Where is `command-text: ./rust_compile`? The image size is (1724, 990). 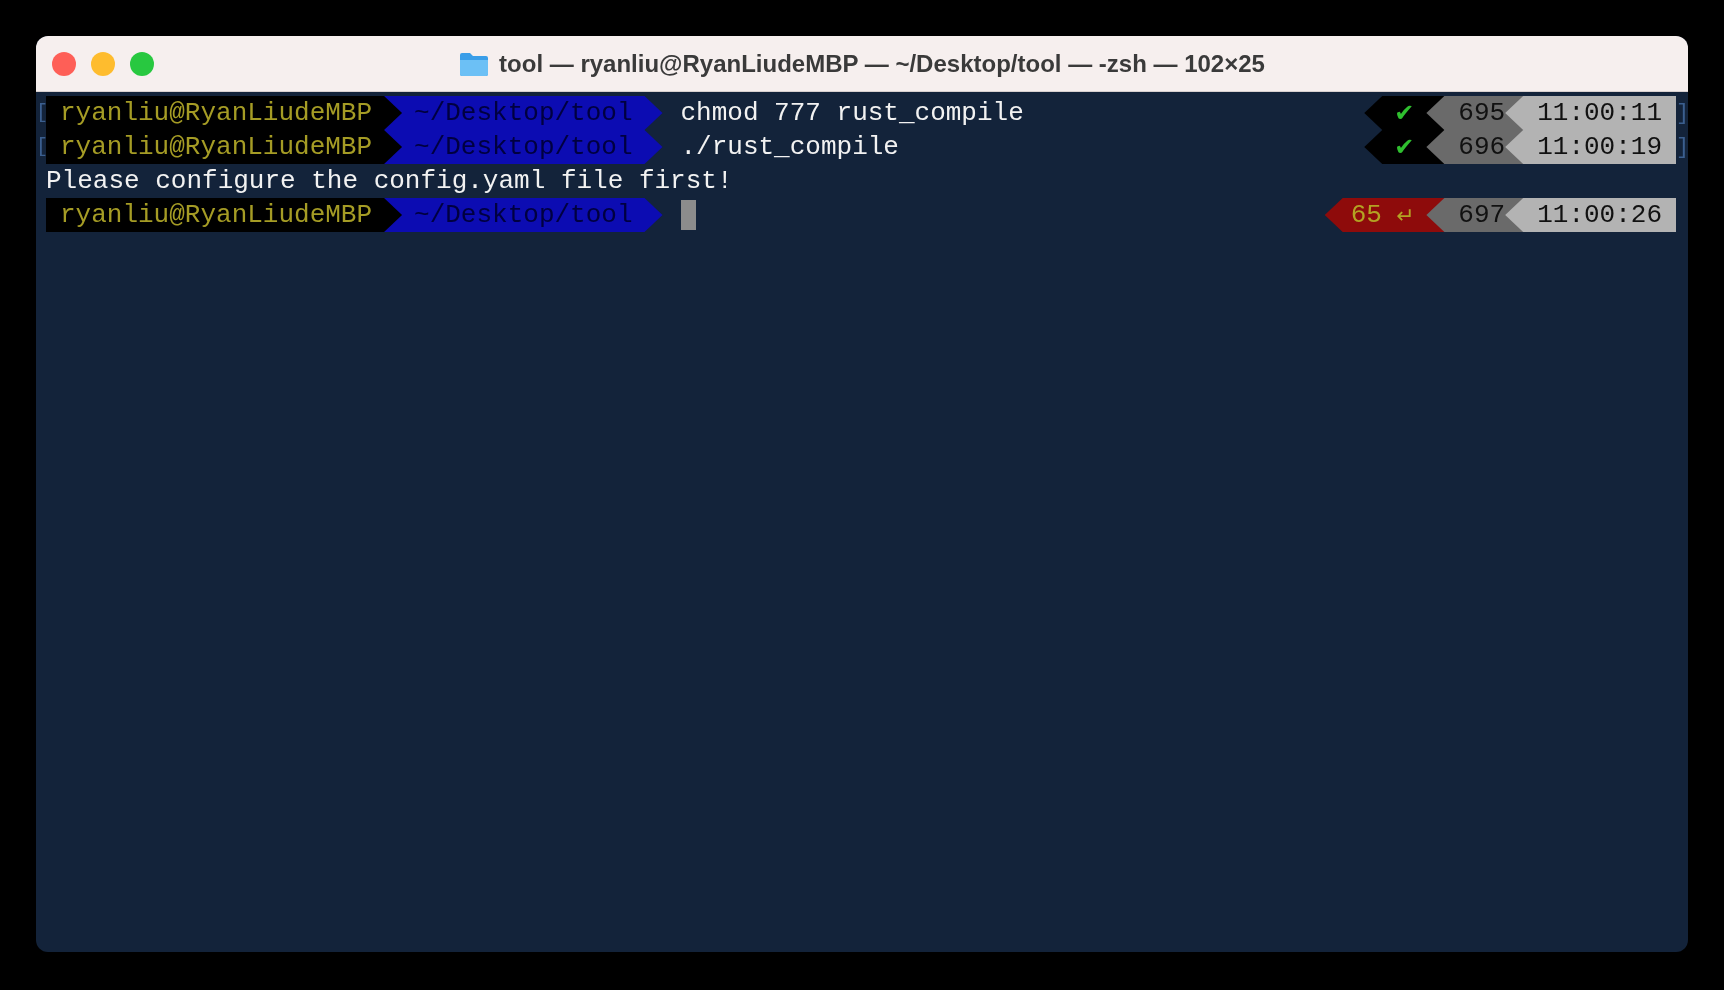
command-text: ./rust_compile is located at coordinates (789, 147).